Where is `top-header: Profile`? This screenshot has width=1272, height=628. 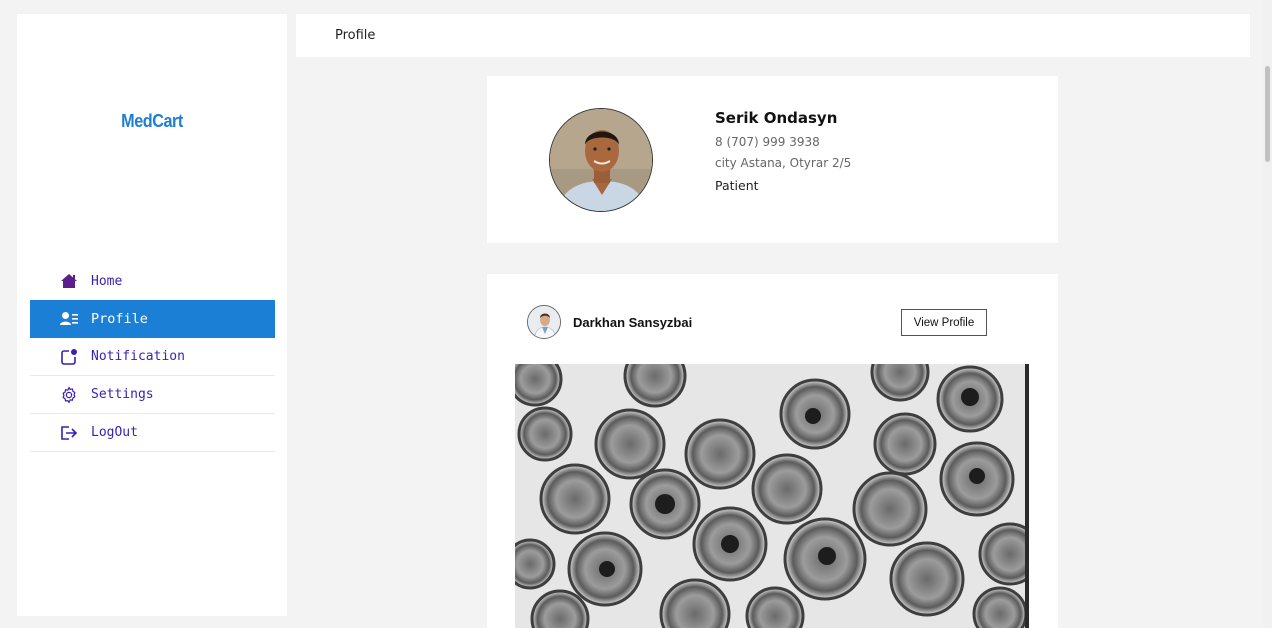
top-header: Profile is located at coordinates (773, 35).